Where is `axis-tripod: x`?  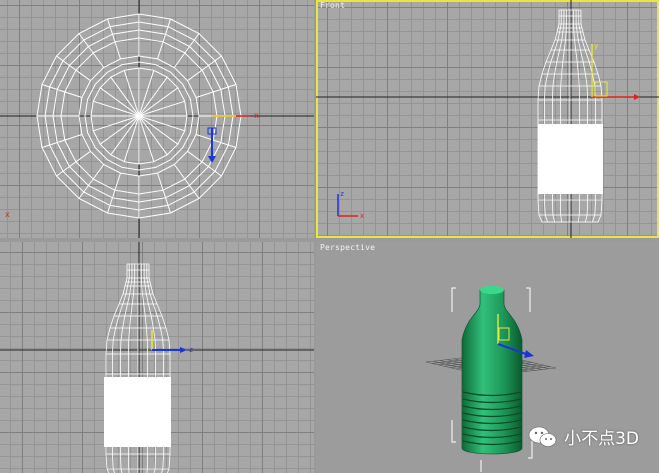
axis-tripod: x is located at coordinates (7, 214).